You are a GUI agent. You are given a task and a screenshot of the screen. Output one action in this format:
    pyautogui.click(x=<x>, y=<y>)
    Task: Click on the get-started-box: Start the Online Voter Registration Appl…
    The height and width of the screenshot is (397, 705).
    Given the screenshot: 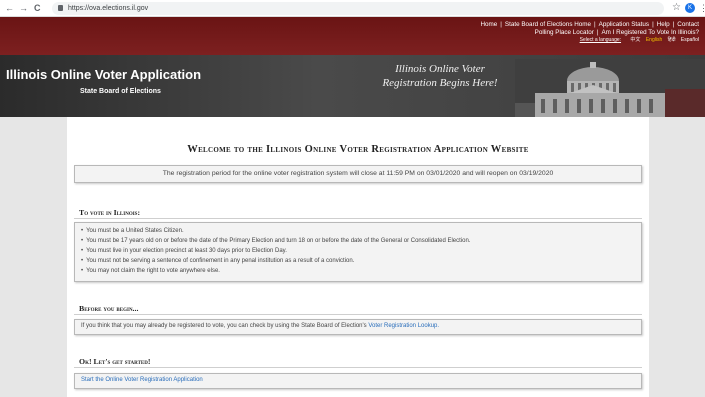 What is the action you would take?
    pyautogui.click(x=358, y=381)
    